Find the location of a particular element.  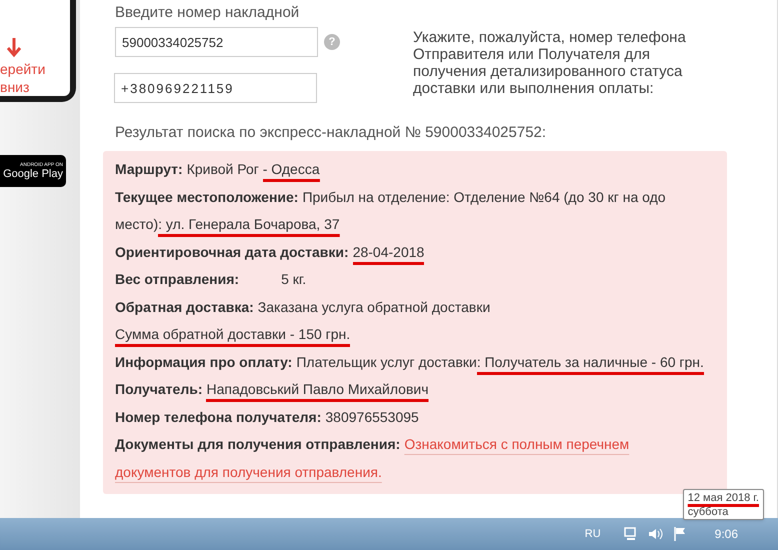

down-arrow-icon is located at coordinates (14, 48).